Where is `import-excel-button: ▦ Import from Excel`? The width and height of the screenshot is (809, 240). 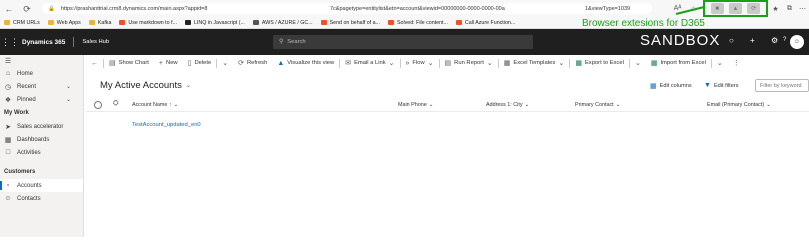 import-excel-button: ▦ Import from Excel is located at coordinates (678, 63).